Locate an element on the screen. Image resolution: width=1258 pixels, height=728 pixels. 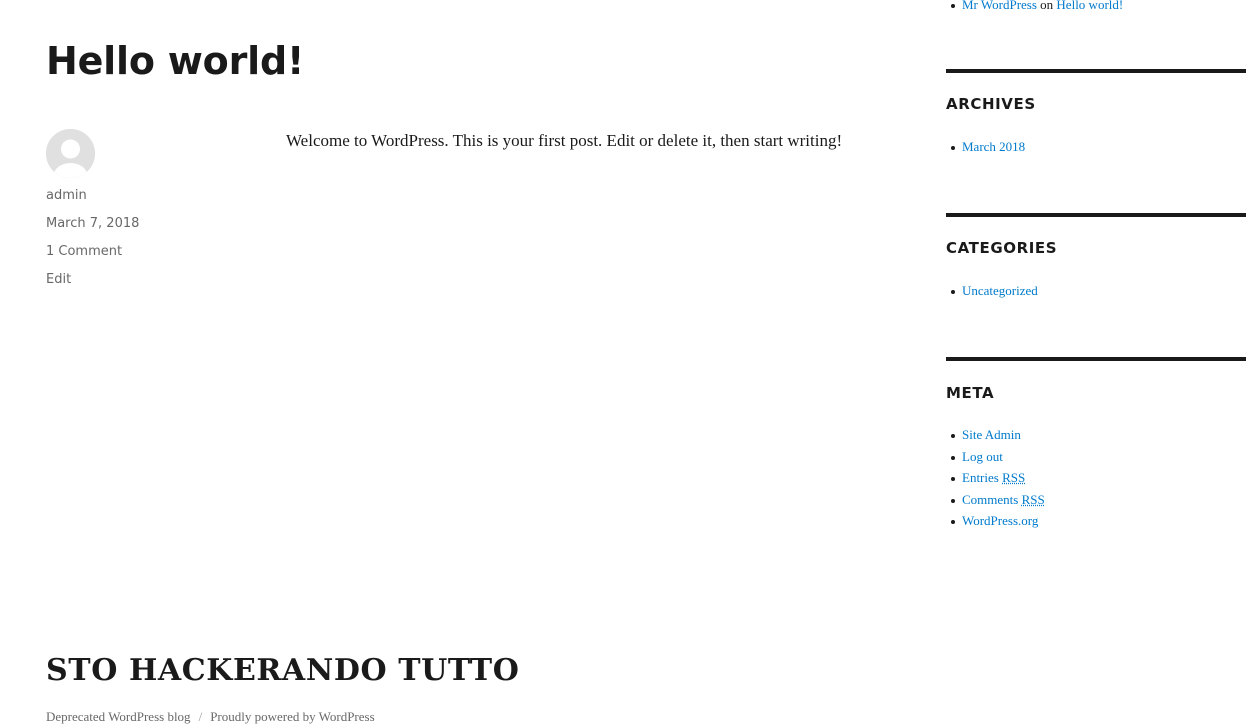
recent-comment-item: Mr WordPress on Hello world! is located at coordinates (1034, 8).